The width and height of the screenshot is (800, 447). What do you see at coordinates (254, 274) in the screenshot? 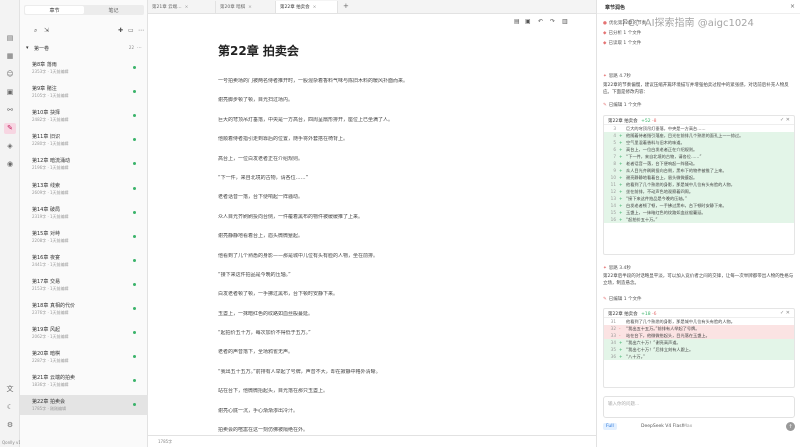
I see `paragraph: “接下来这件拍品是今晚的压轴。”` at bounding box center [254, 274].